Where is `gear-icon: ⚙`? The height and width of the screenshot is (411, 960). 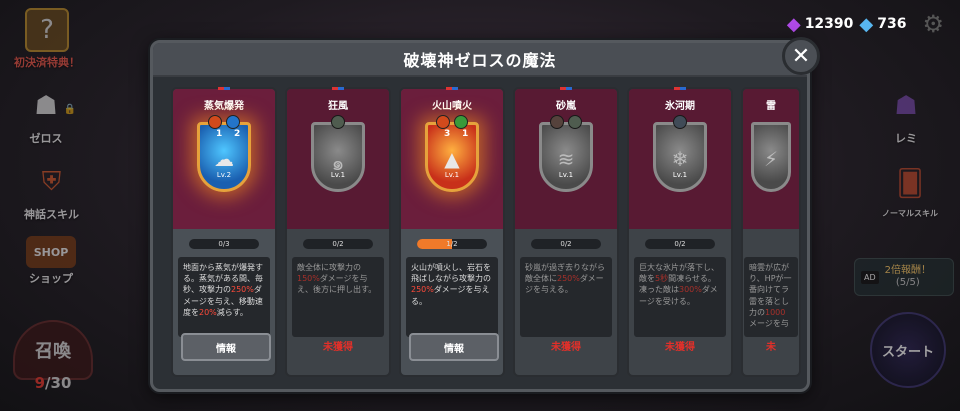 gear-icon: ⚙ is located at coordinates (933, 24).